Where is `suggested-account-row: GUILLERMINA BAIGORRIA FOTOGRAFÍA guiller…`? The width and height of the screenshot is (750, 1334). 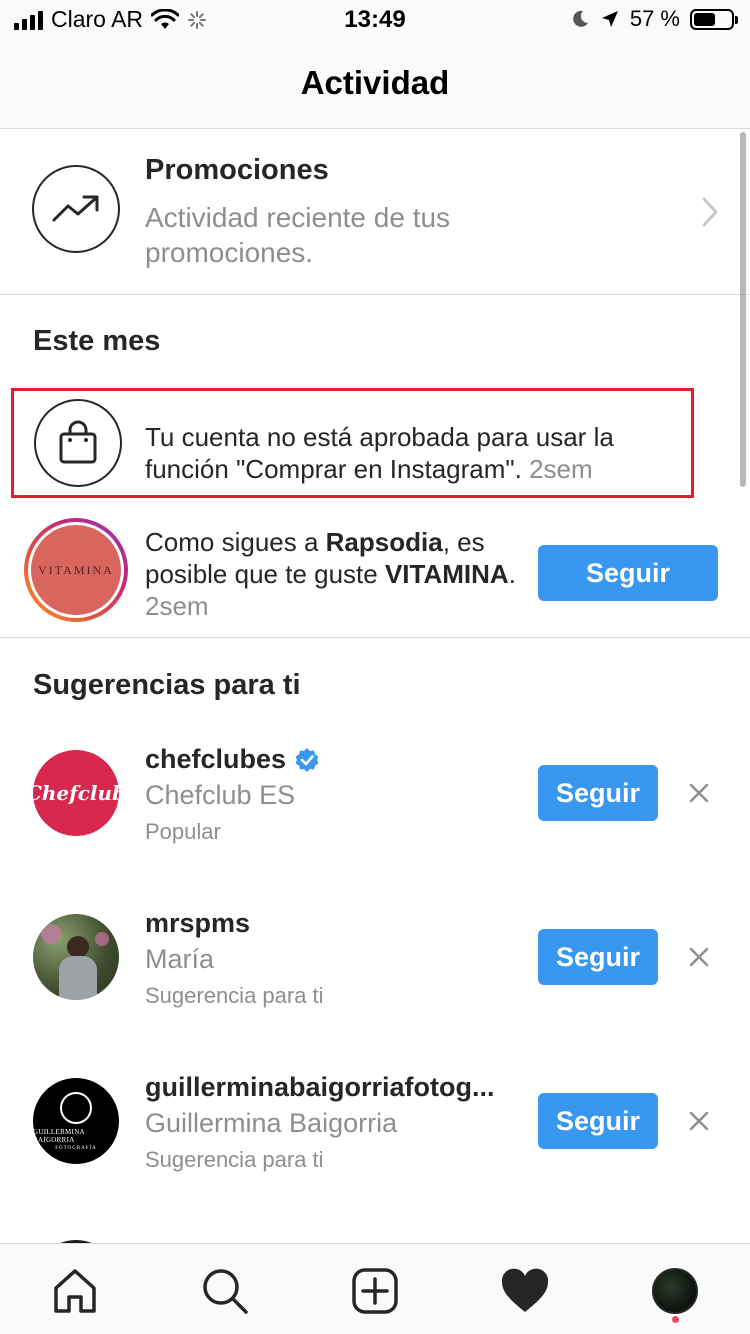 suggested-account-row: GUILLERMINA BAIGORRIA FOTOGRAFÍA guiller… is located at coordinates (375, 1121).